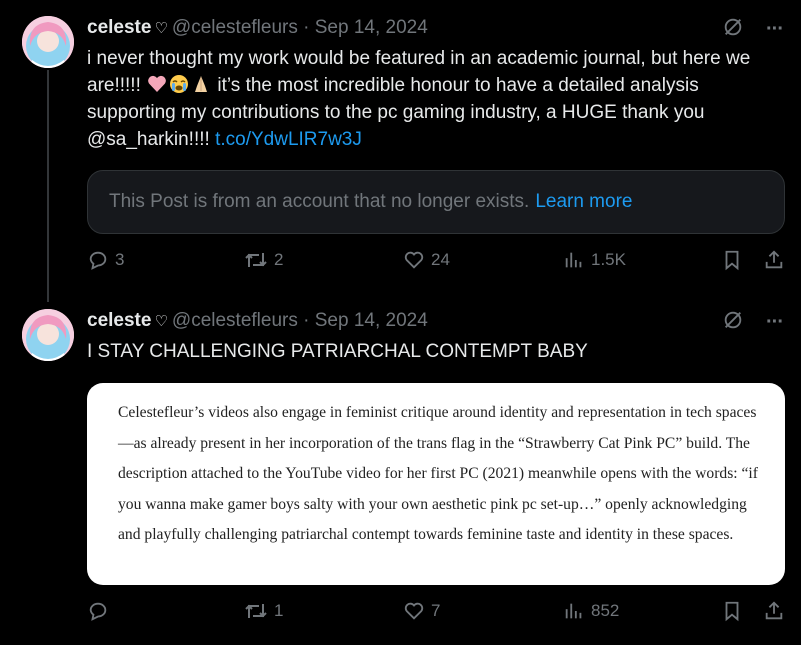 The image size is (801, 645). What do you see at coordinates (179, 84) in the screenshot?
I see `crying-face-emoji-icon` at bounding box center [179, 84].